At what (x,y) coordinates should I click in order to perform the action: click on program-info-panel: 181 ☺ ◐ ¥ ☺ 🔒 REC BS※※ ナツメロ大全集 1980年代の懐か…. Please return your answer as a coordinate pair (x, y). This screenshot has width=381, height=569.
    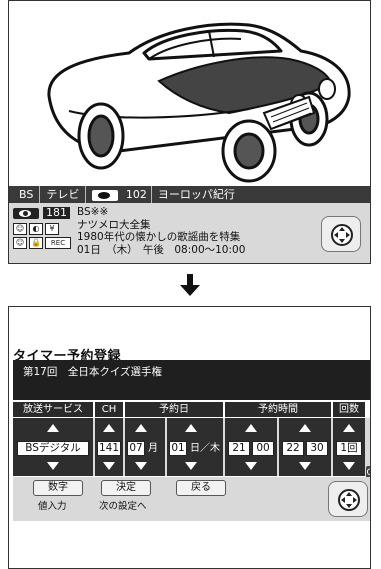
    Looking at the image, I should click on (189, 233).